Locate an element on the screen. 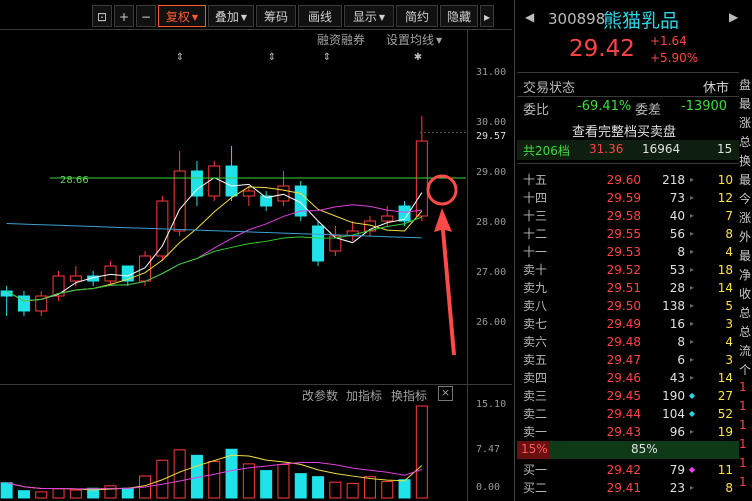  level-price: 29.43 is located at coordinates (623, 432).